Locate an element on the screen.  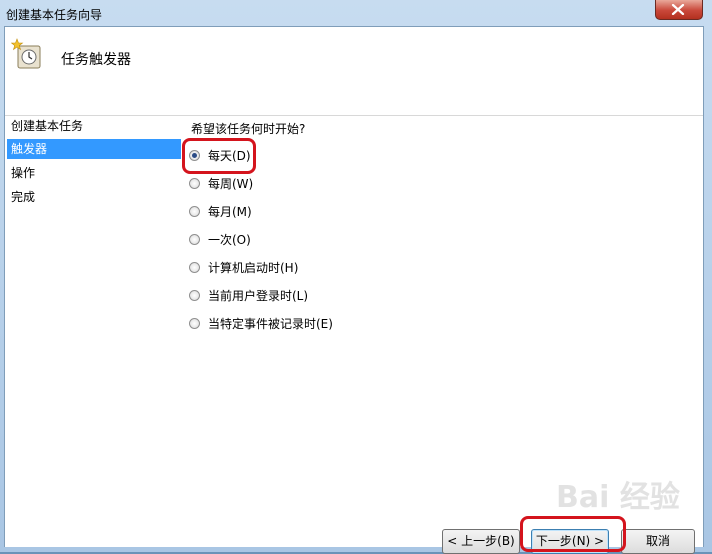
option-daily-label: 每天(D) is located at coordinates (229, 156).